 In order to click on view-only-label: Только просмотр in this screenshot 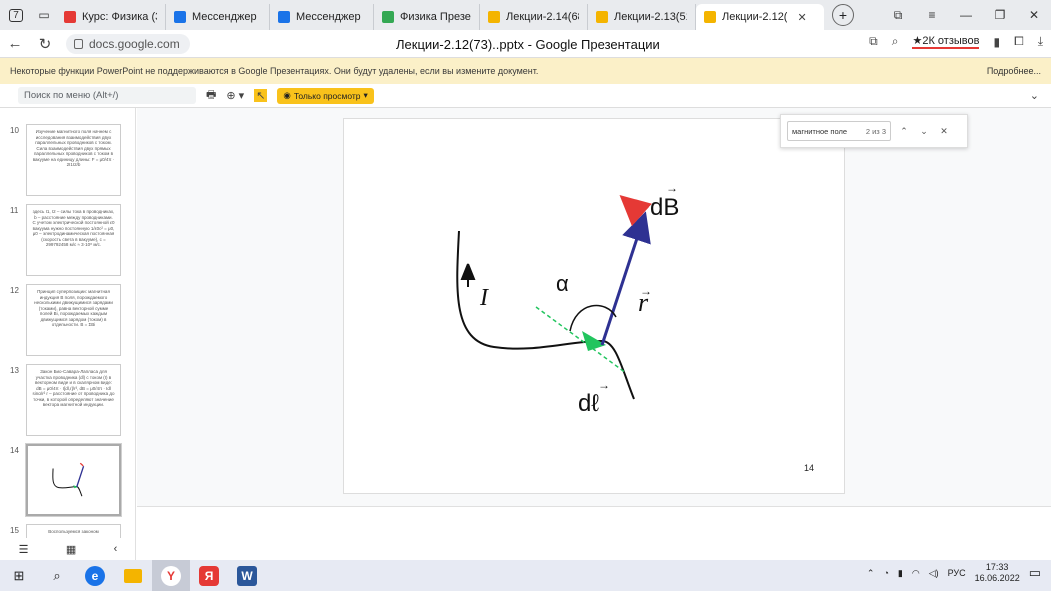, I will do `click(327, 95)`.